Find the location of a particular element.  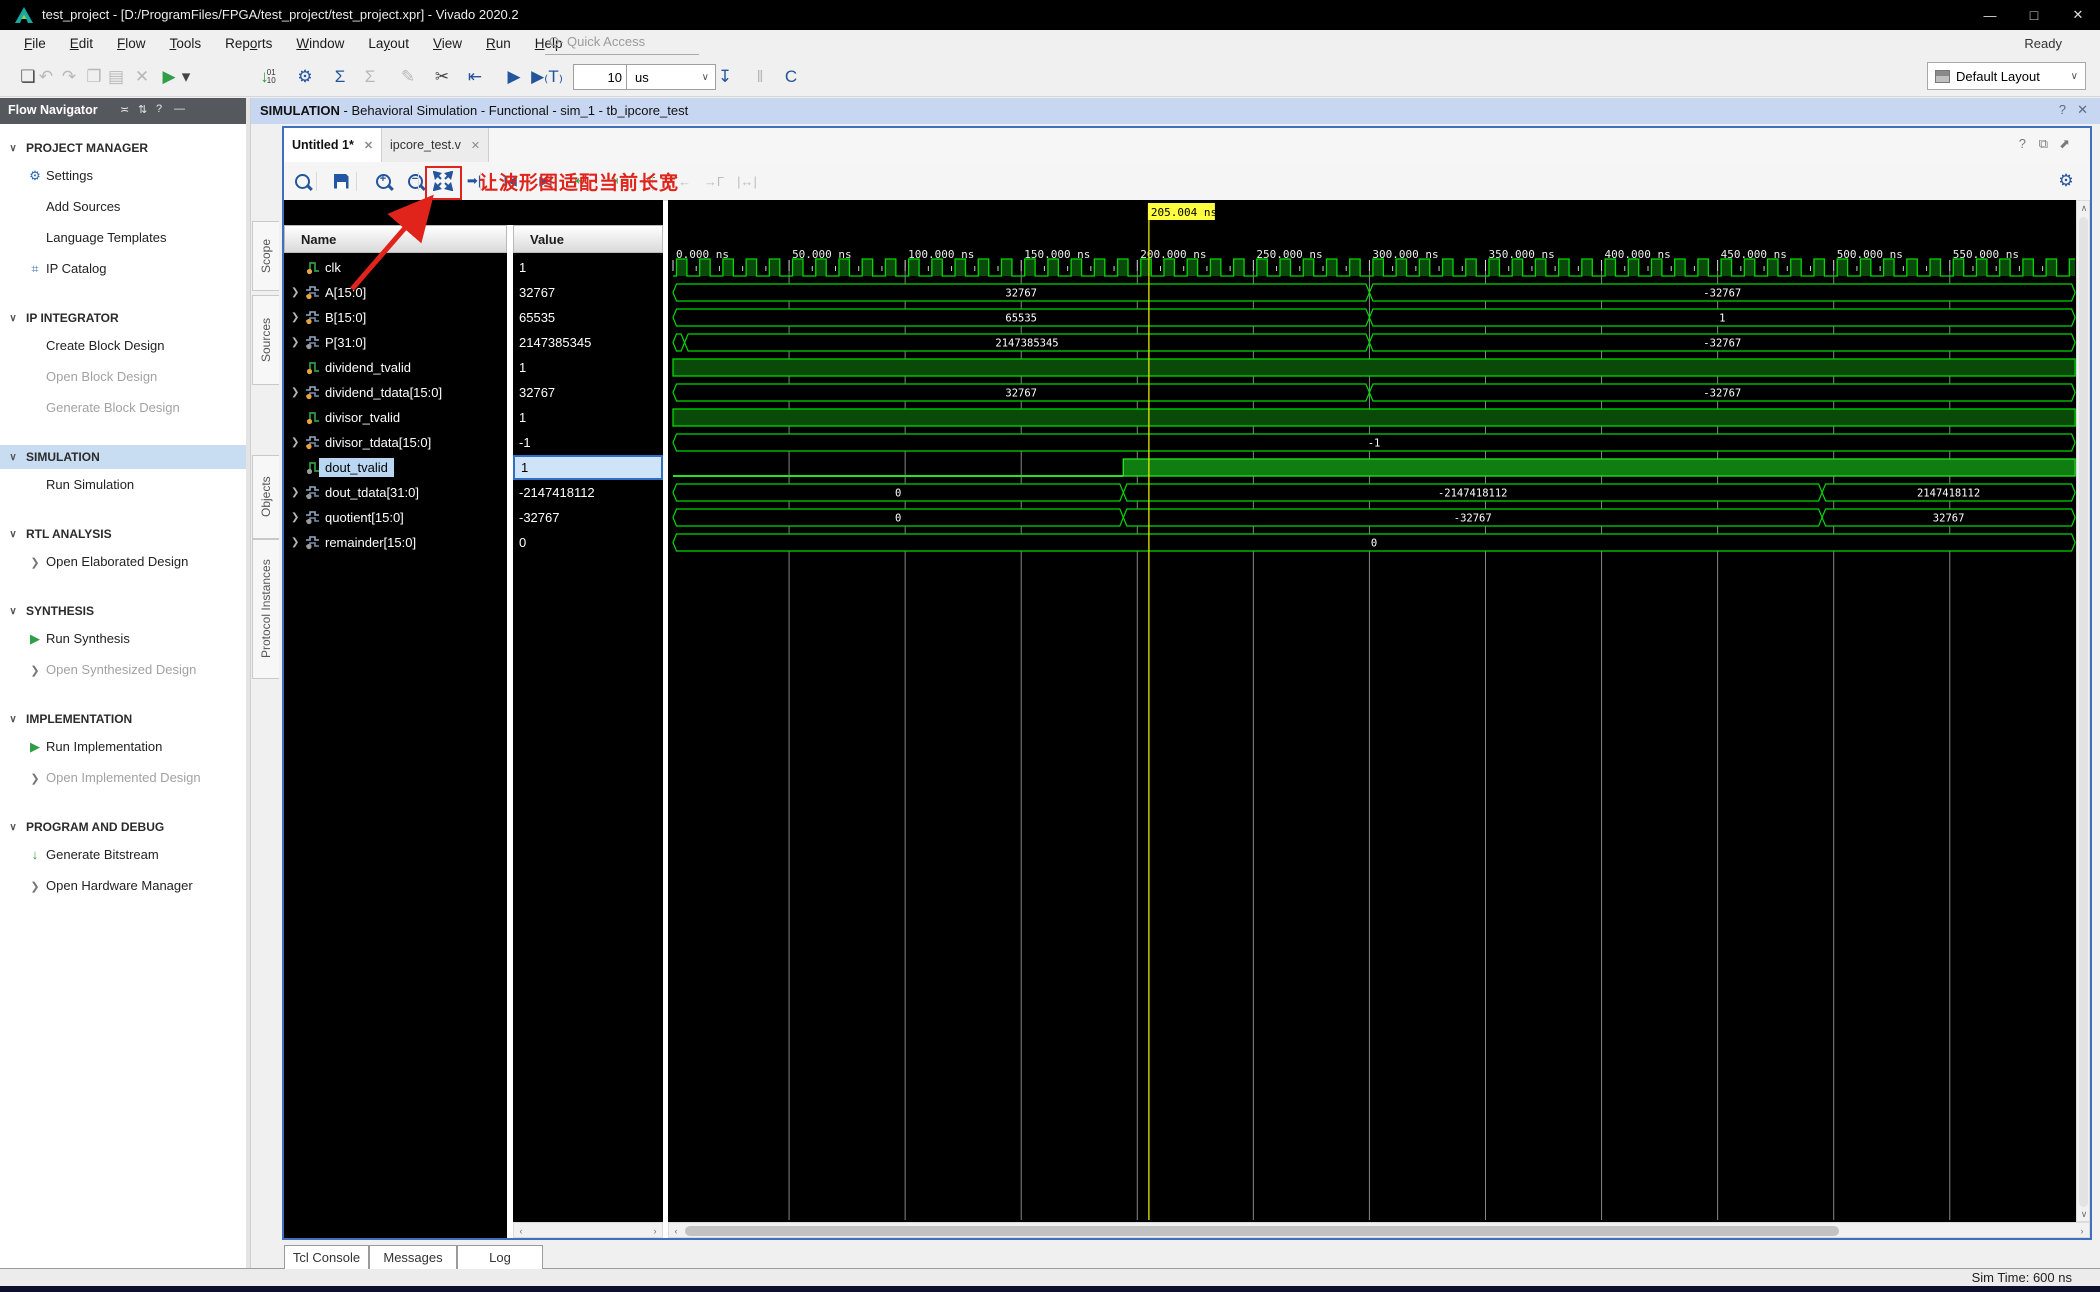

flow-item-open-block-design: Open Block Design is located at coordinates (123, 376).